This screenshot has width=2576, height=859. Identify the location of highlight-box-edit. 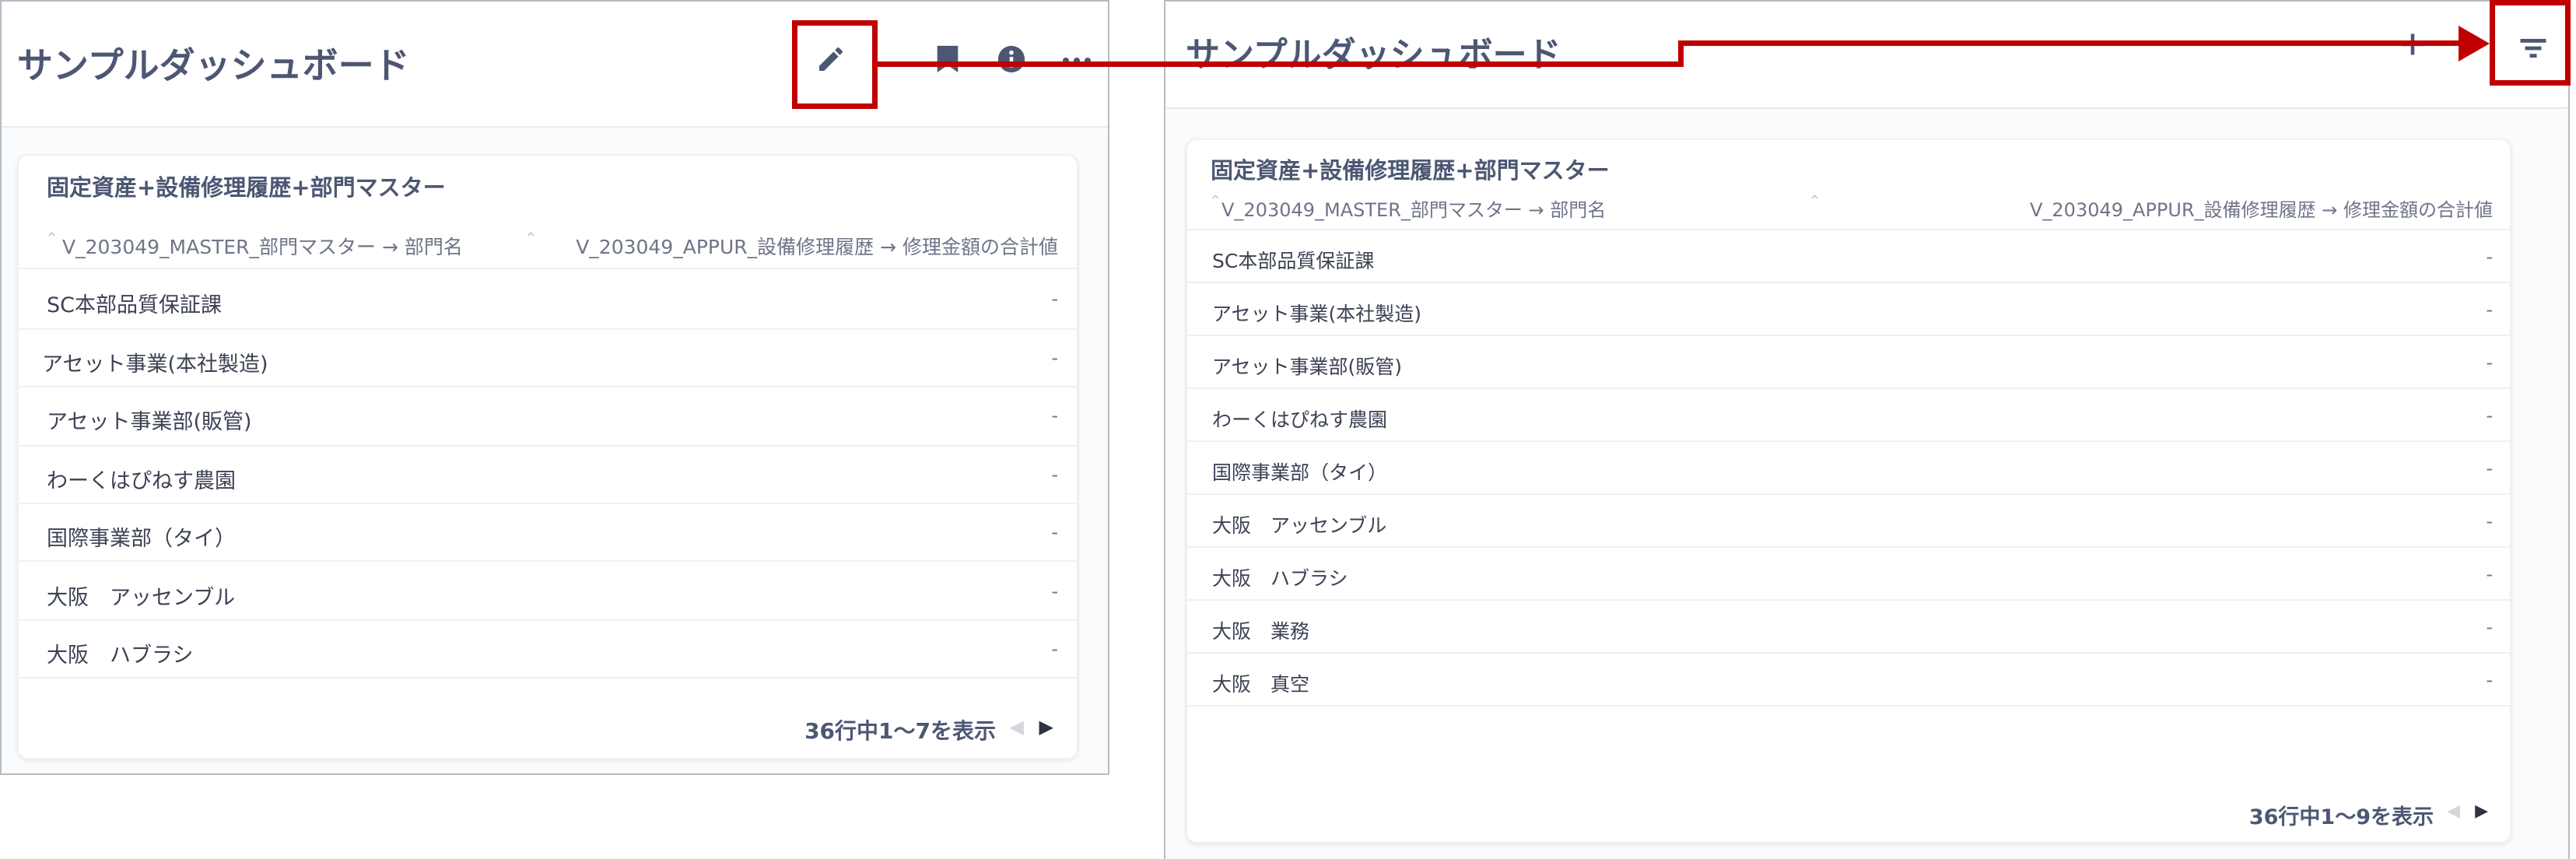
(835, 64).